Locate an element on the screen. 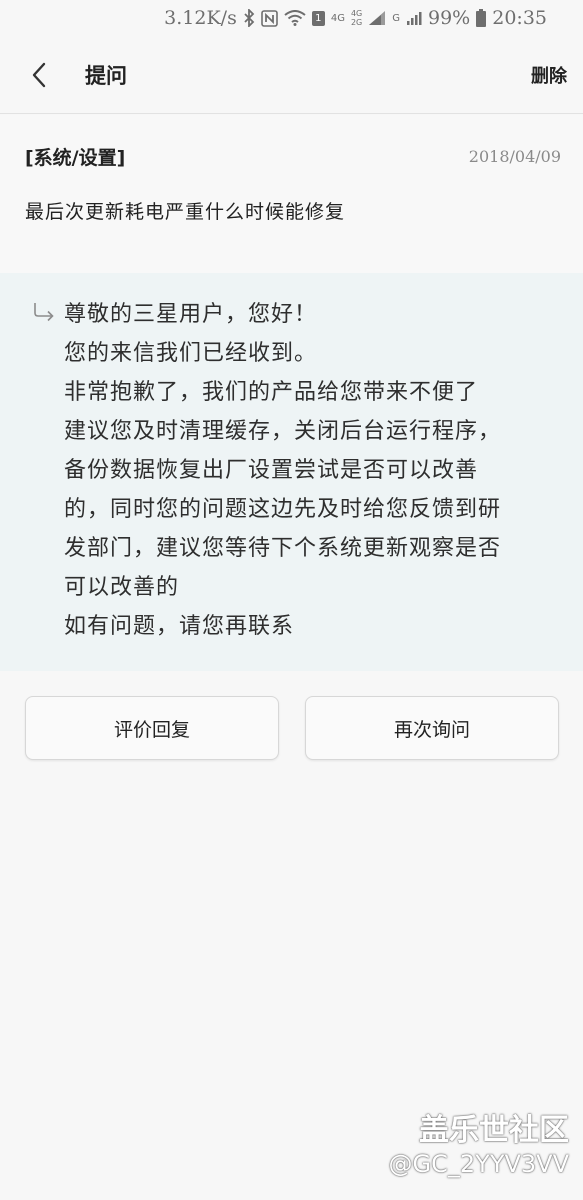  back-button is located at coordinates (39, 75).